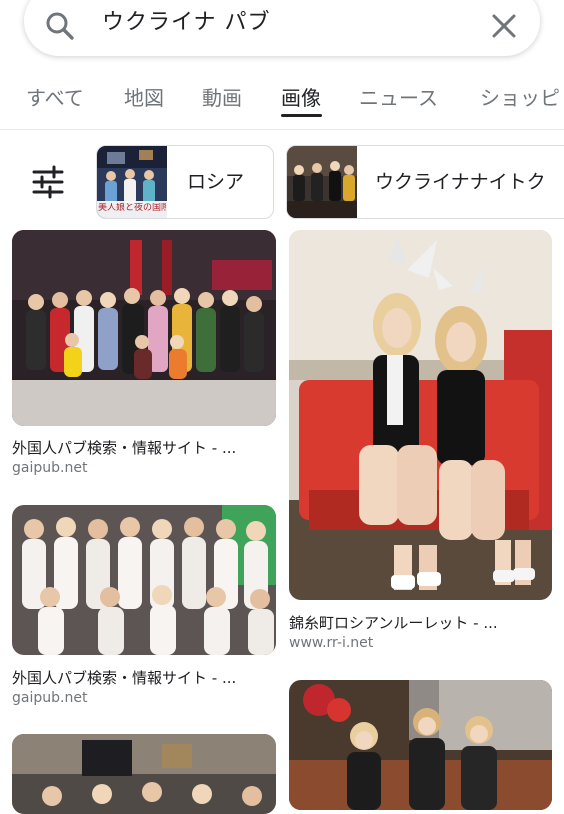  Describe the element at coordinates (144, 774) in the screenshot. I see `result-image-pub-interior` at that location.